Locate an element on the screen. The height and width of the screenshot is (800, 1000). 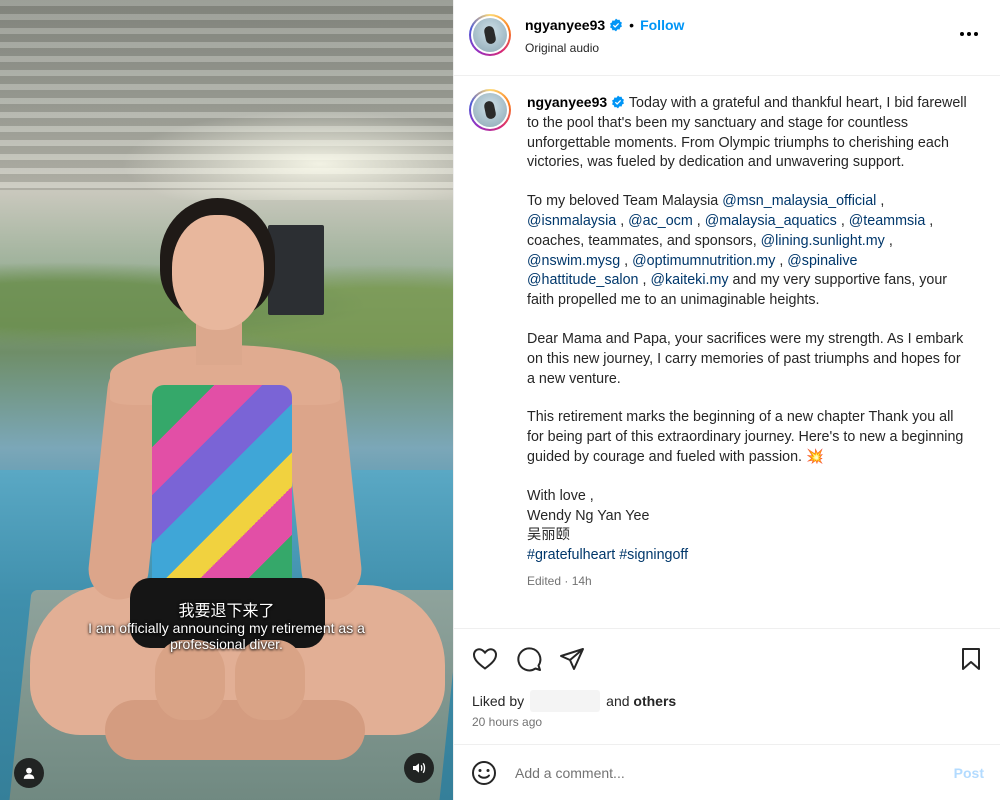
comment-input is located at coordinates (715, 773).